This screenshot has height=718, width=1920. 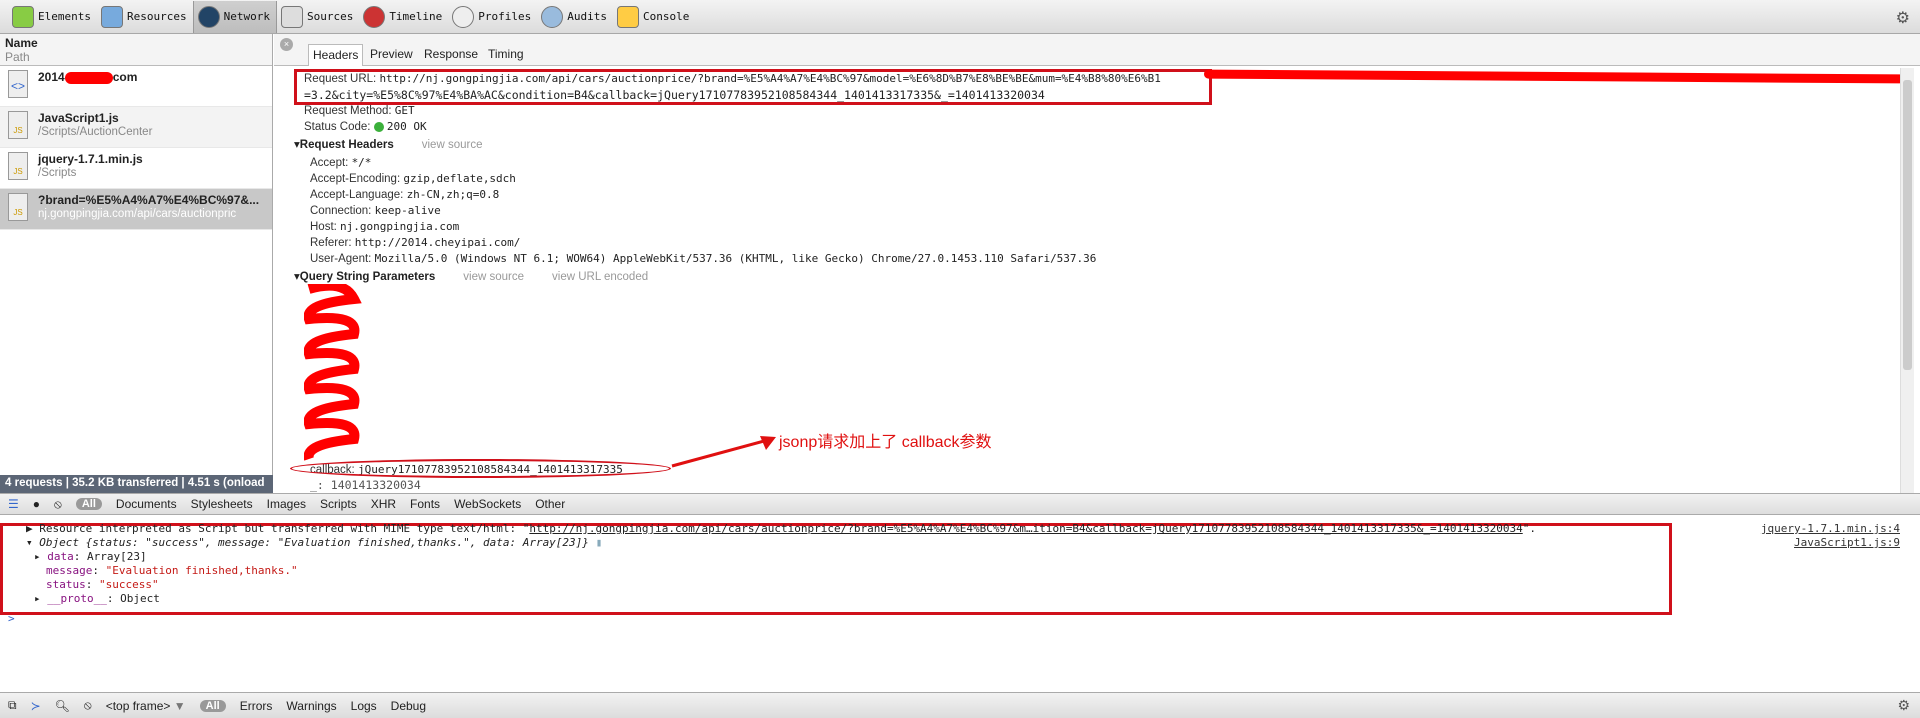 What do you see at coordinates (311, 706) in the screenshot?
I see `level-warnings: Warnings` at bounding box center [311, 706].